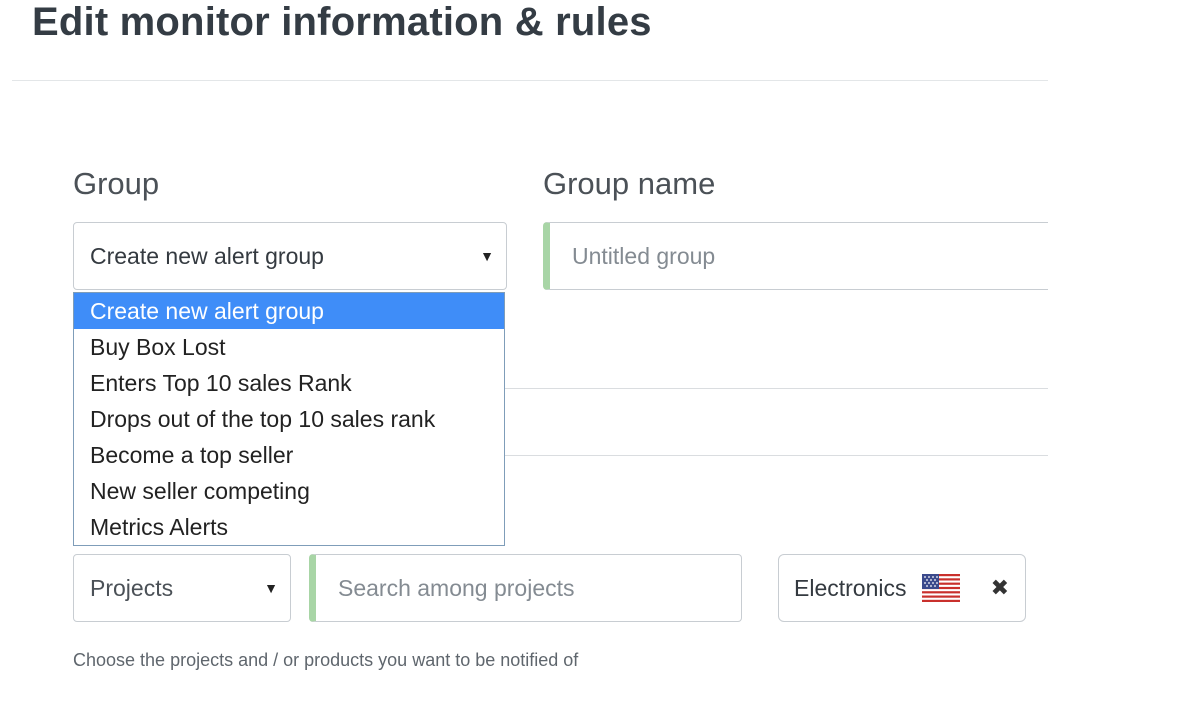 This screenshot has width=1200, height=702. I want to click on dropdown-option-become-top-seller: Become a top seller, so click(289, 455).